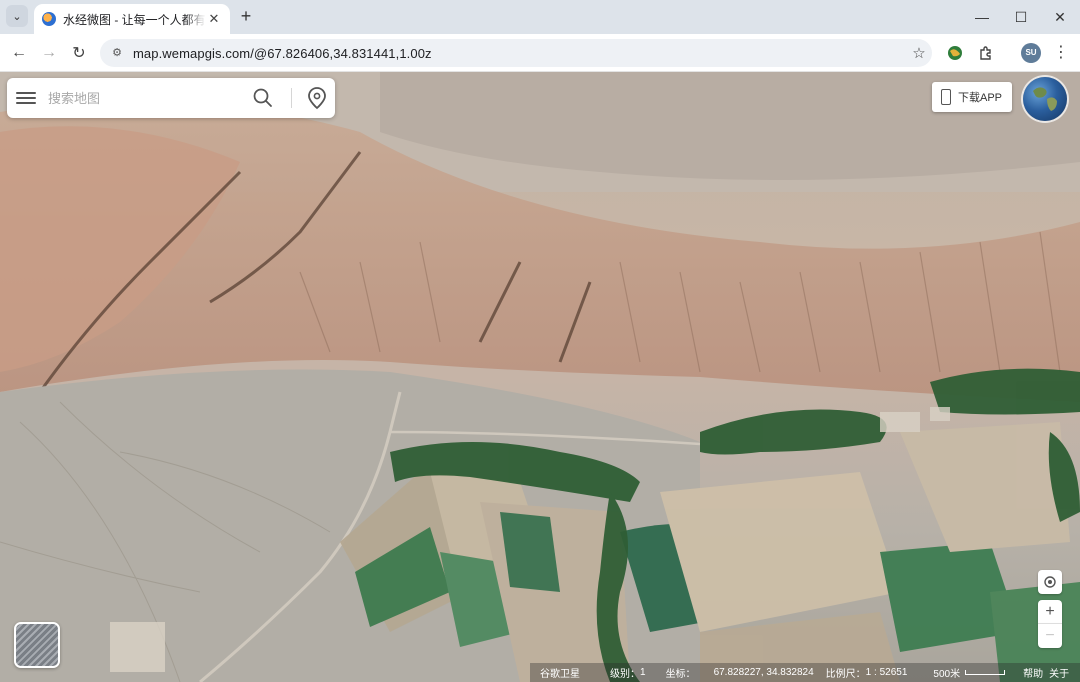  What do you see at coordinates (625, 674) in the screenshot?
I see `level-label: 级别：` at bounding box center [625, 674].